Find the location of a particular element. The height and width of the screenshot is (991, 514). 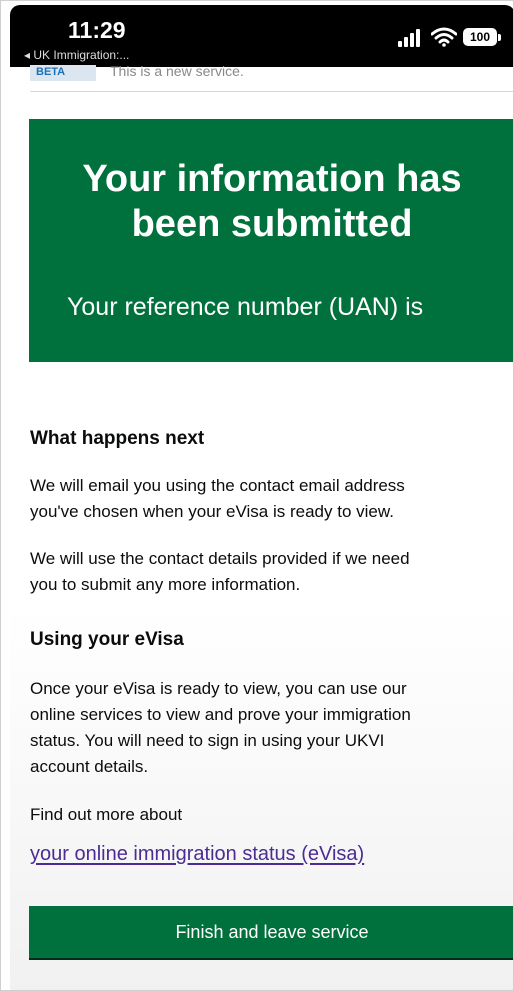

battery-icon: 100 is located at coordinates (480, 37).